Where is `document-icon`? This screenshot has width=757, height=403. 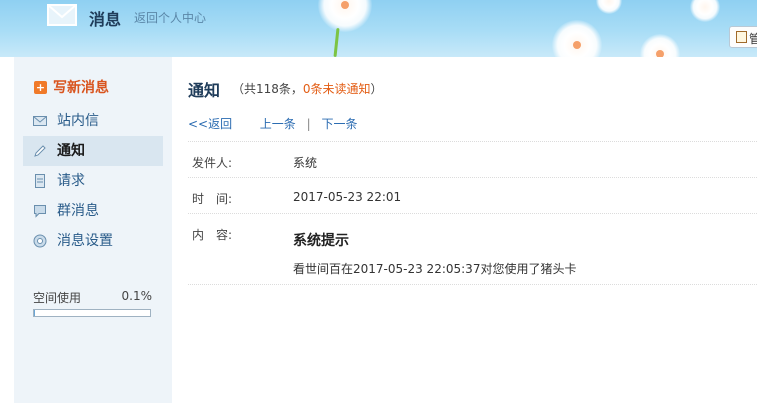 document-icon is located at coordinates (40, 181).